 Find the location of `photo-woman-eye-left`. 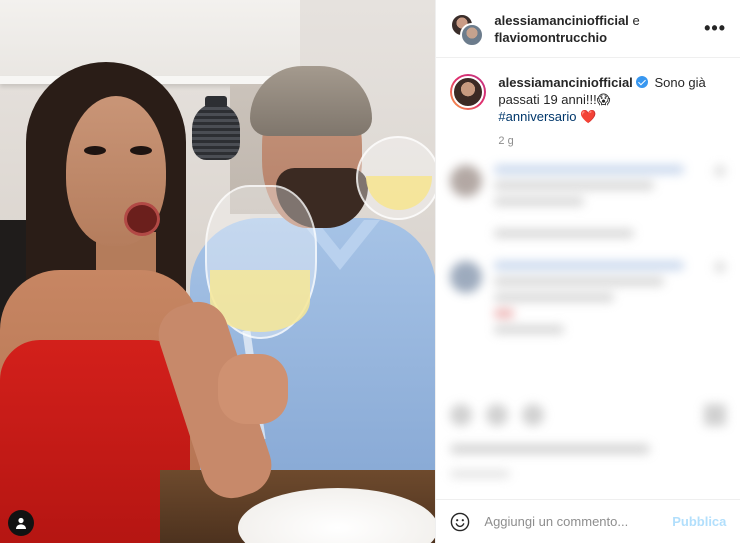

photo-woman-eye-left is located at coordinates (95, 150).